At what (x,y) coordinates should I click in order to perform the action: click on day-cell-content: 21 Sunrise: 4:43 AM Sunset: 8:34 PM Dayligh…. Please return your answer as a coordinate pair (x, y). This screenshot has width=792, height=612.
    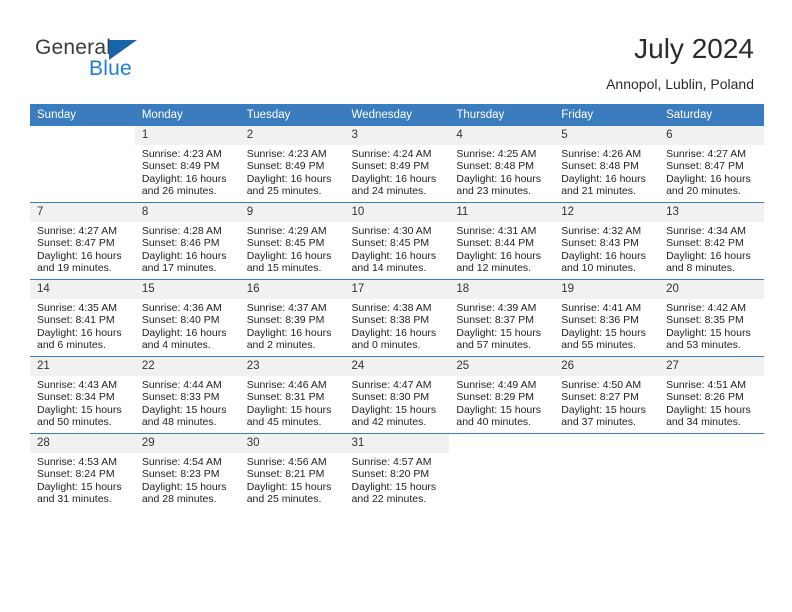
    Looking at the image, I should click on (82, 395).